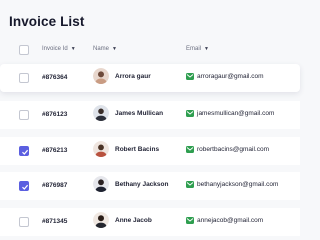  Describe the element at coordinates (150, 50) in the screenshot. I see `table-header: Invoice Id ▼ Name ▼ Email ▼` at that location.